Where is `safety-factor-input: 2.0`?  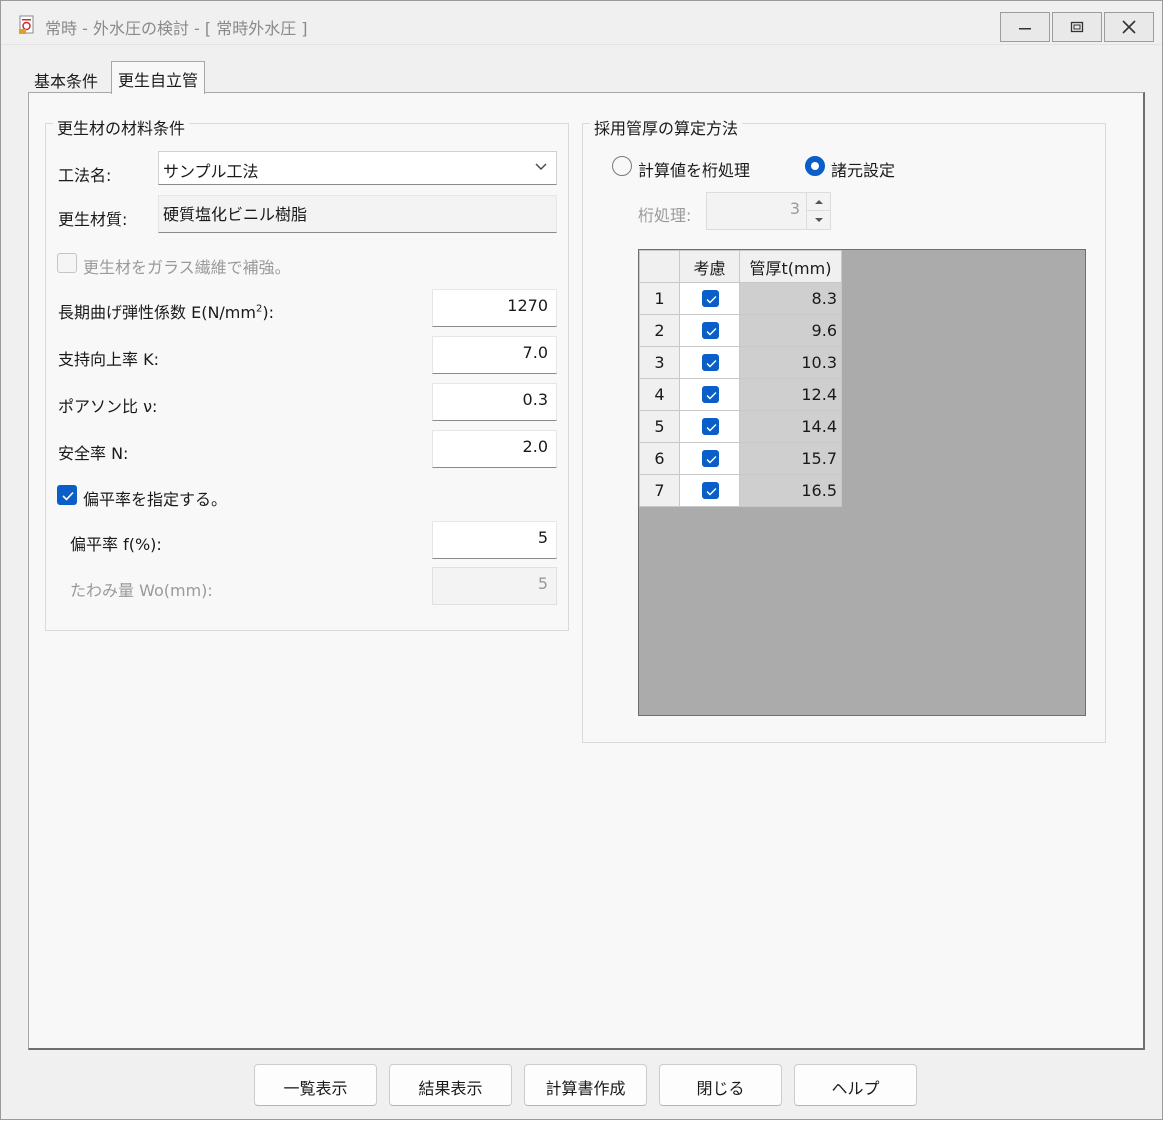
safety-factor-input: 2.0 is located at coordinates (494, 449).